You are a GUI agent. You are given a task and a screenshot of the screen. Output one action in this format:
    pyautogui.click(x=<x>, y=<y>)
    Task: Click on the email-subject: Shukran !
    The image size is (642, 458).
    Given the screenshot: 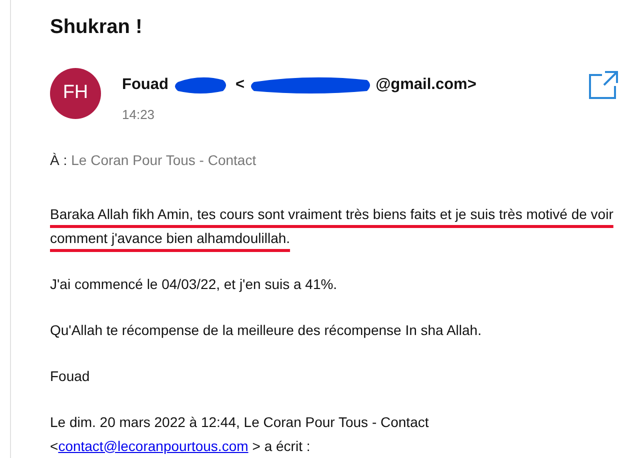 What is the action you would take?
    pyautogui.click(x=97, y=27)
    